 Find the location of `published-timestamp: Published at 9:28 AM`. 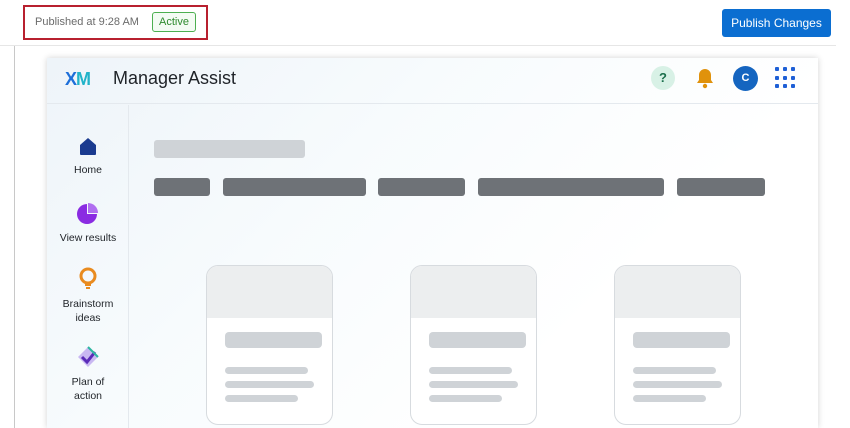

published-timestamp: Published at 9:28 AM is located at coordinates (87, 22).